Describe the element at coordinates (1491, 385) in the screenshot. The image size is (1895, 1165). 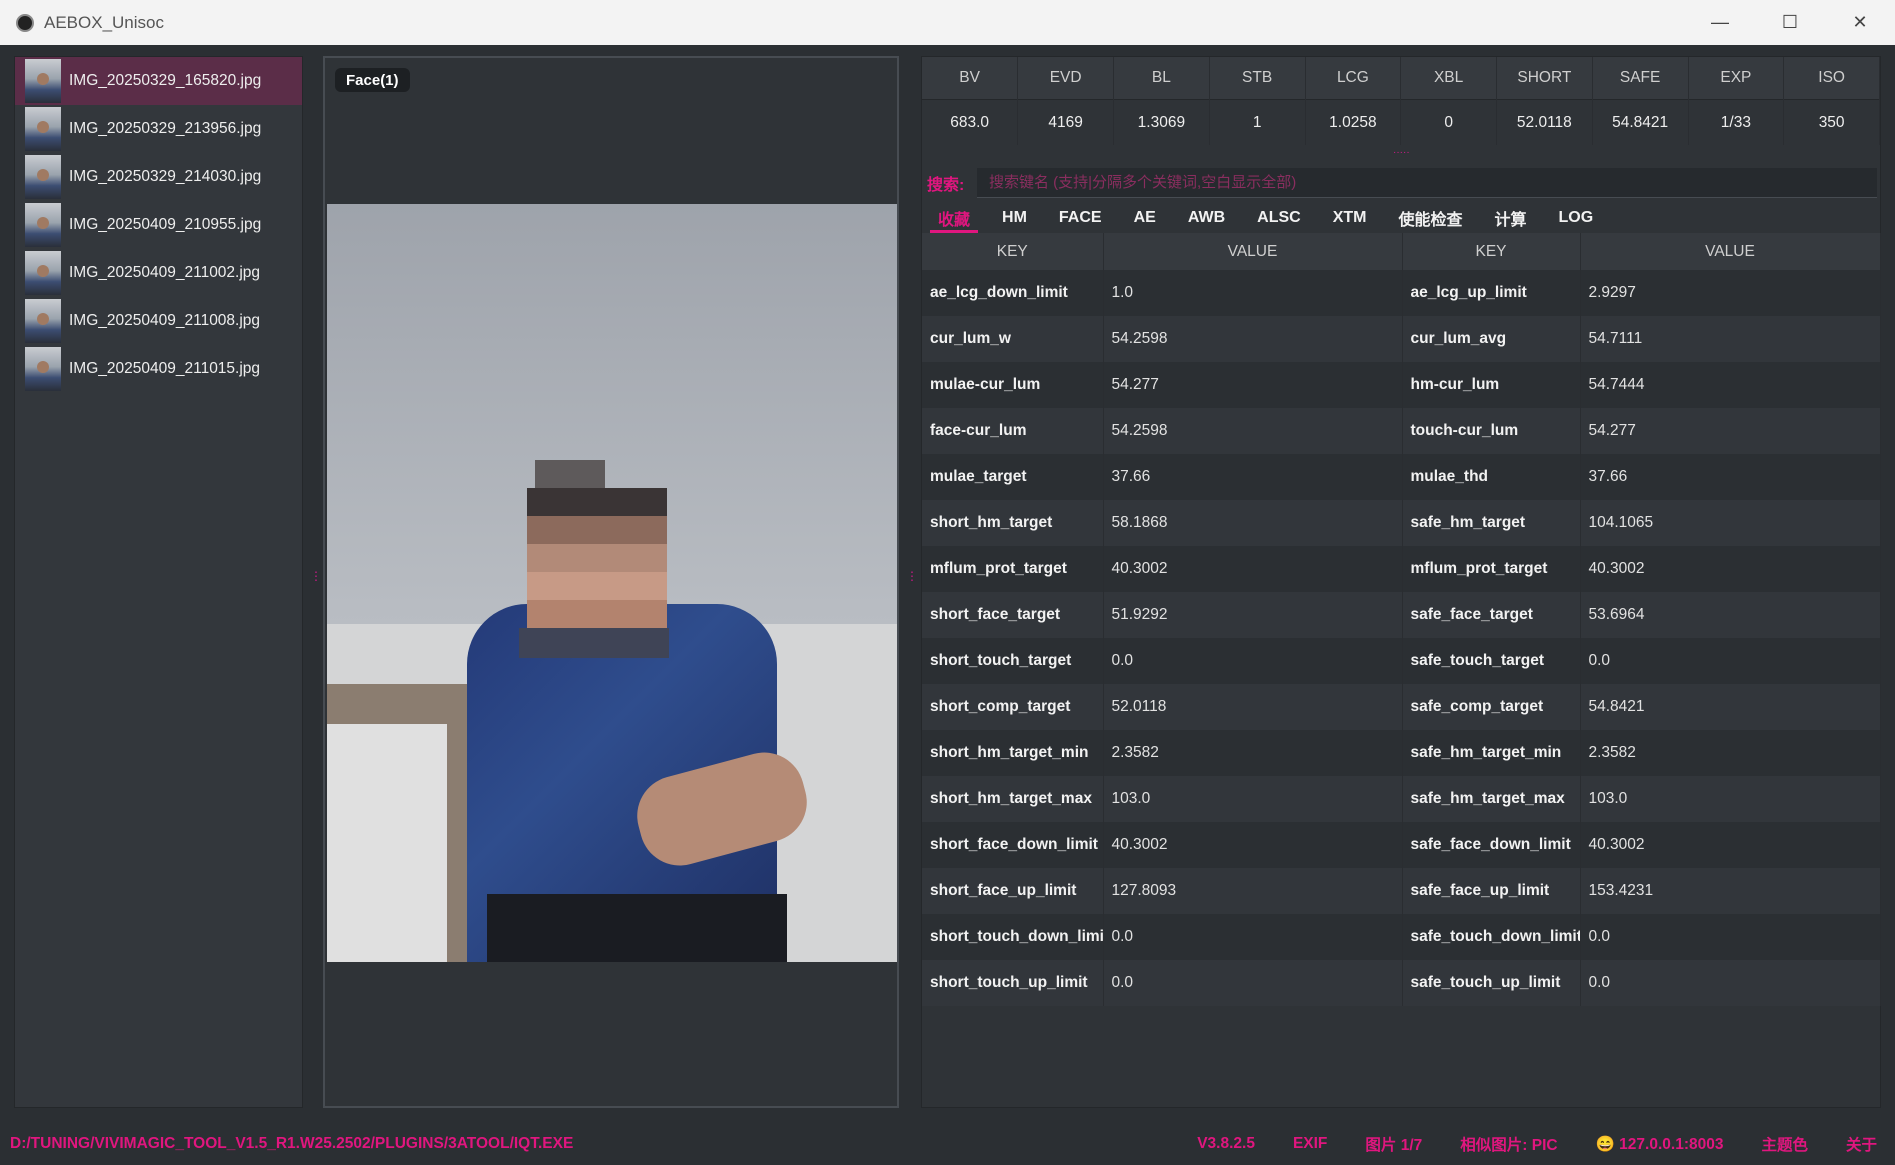
I see `param-key: hm-cur_lum` at that location.